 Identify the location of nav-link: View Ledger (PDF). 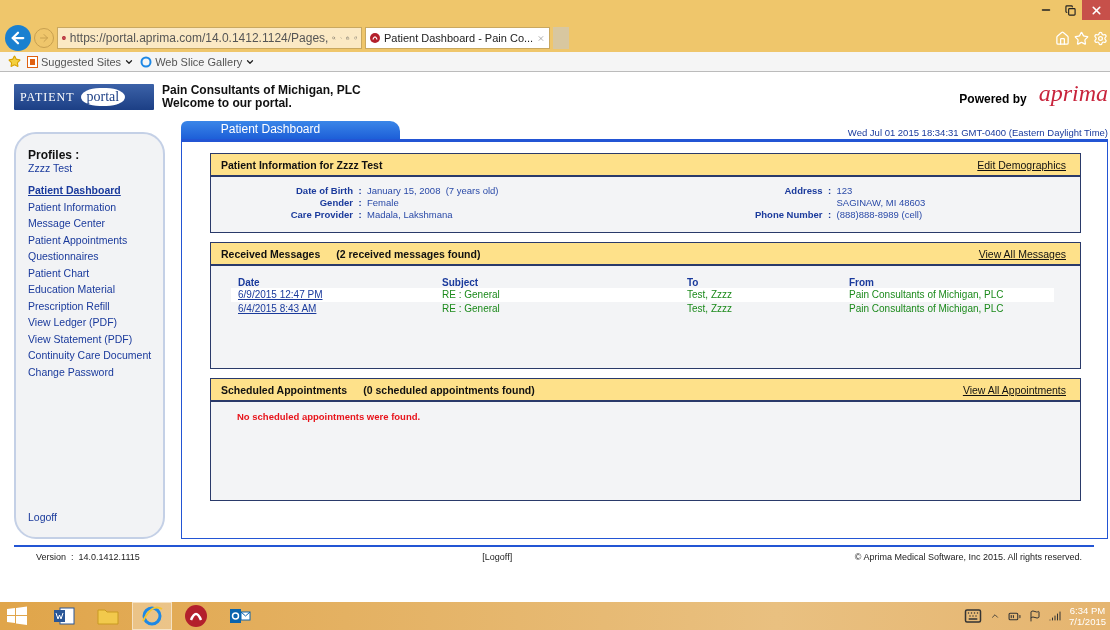
(89, 322).